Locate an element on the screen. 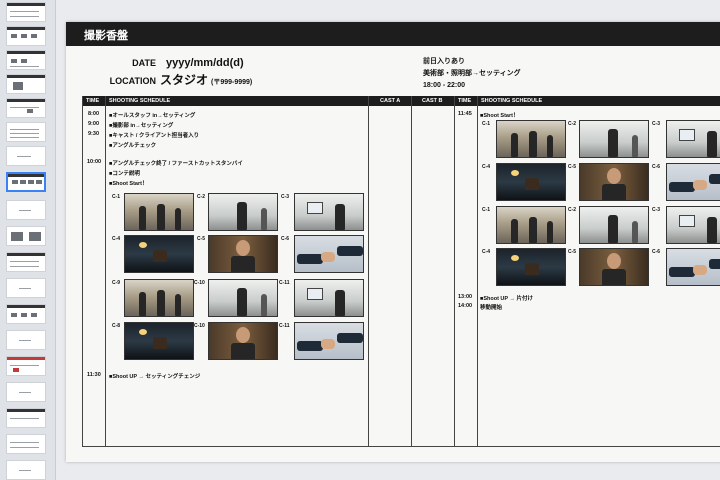  time-cell: 9:00 is located at coordinates (94, 124).